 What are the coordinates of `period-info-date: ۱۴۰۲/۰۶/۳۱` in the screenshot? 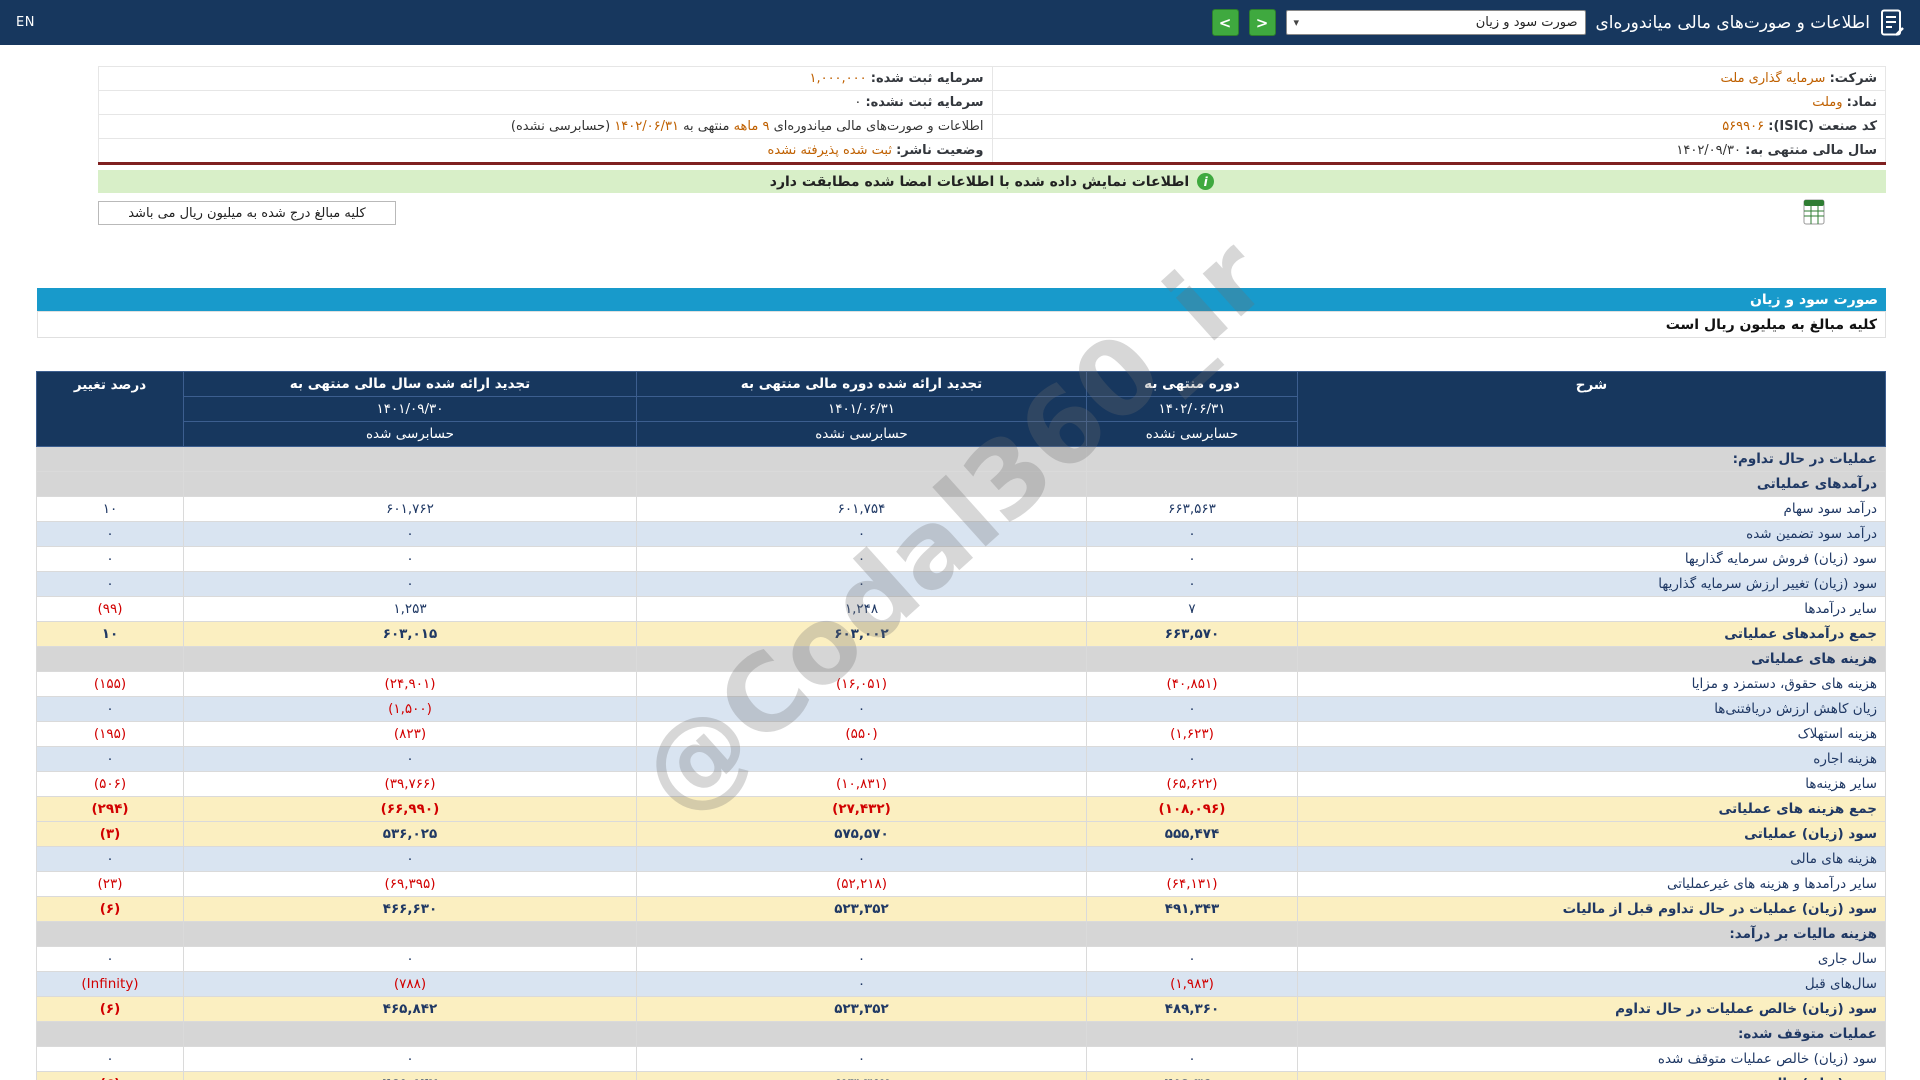 It's located at (646, 126).